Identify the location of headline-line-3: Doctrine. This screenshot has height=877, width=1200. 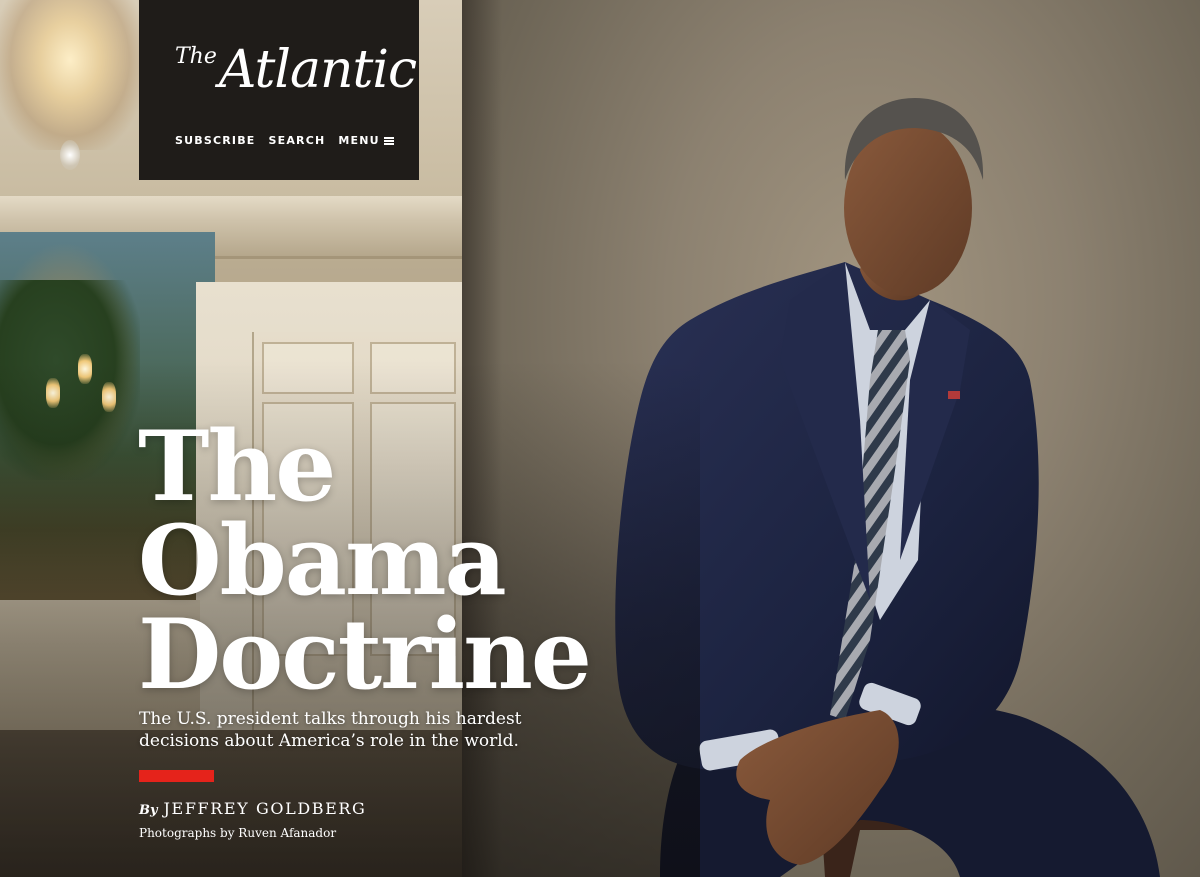
(365, 654).